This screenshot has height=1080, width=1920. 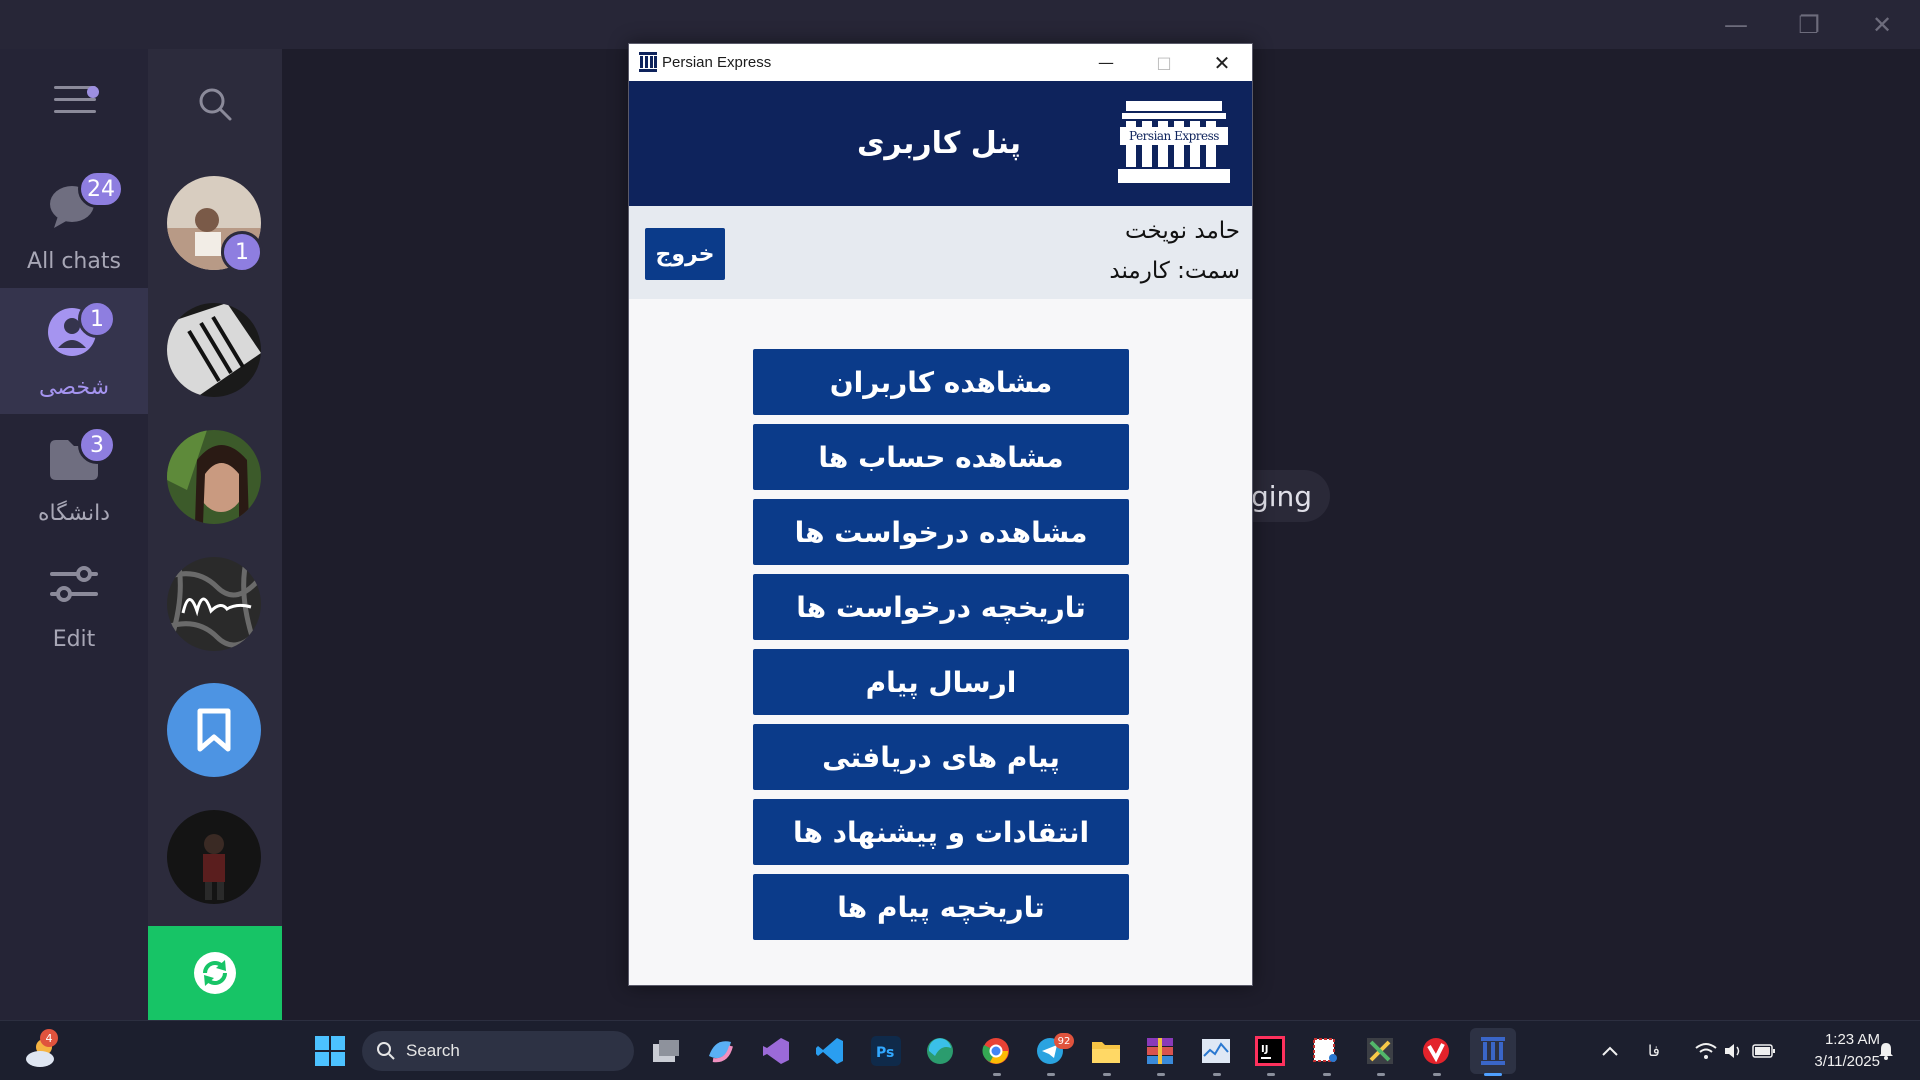 I want to click on notification-dot, so click(x=93, y=92).